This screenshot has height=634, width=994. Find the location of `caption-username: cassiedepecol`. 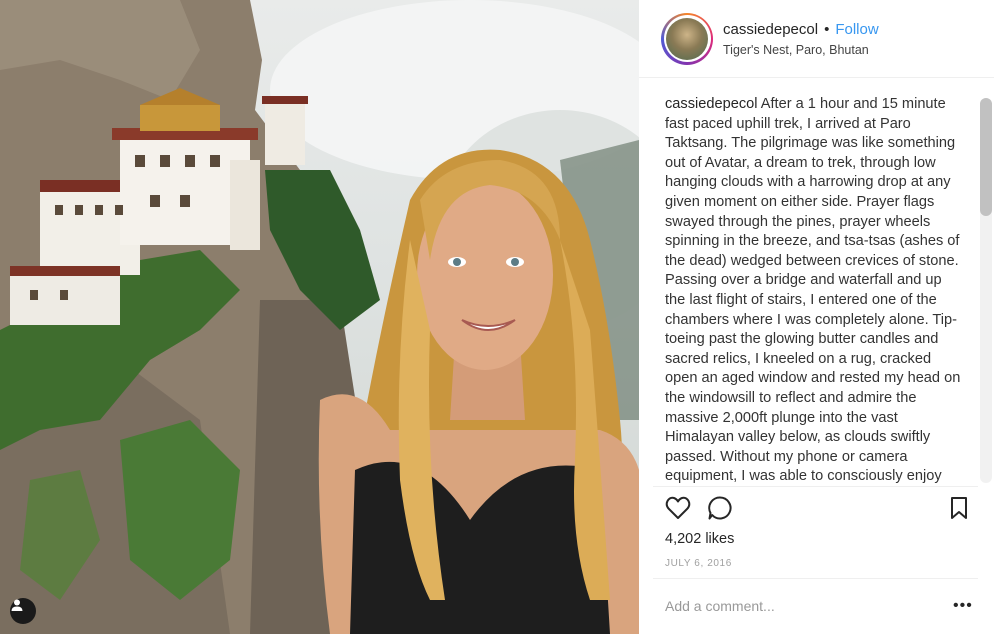

caption-username: cassiedepecol is located at coordinates (711, 104).